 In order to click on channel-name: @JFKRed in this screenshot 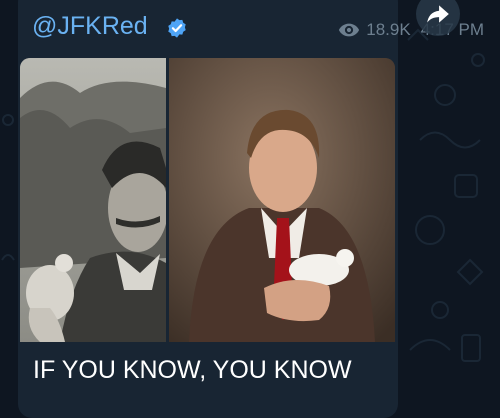, I will do `click(90, 26)`.